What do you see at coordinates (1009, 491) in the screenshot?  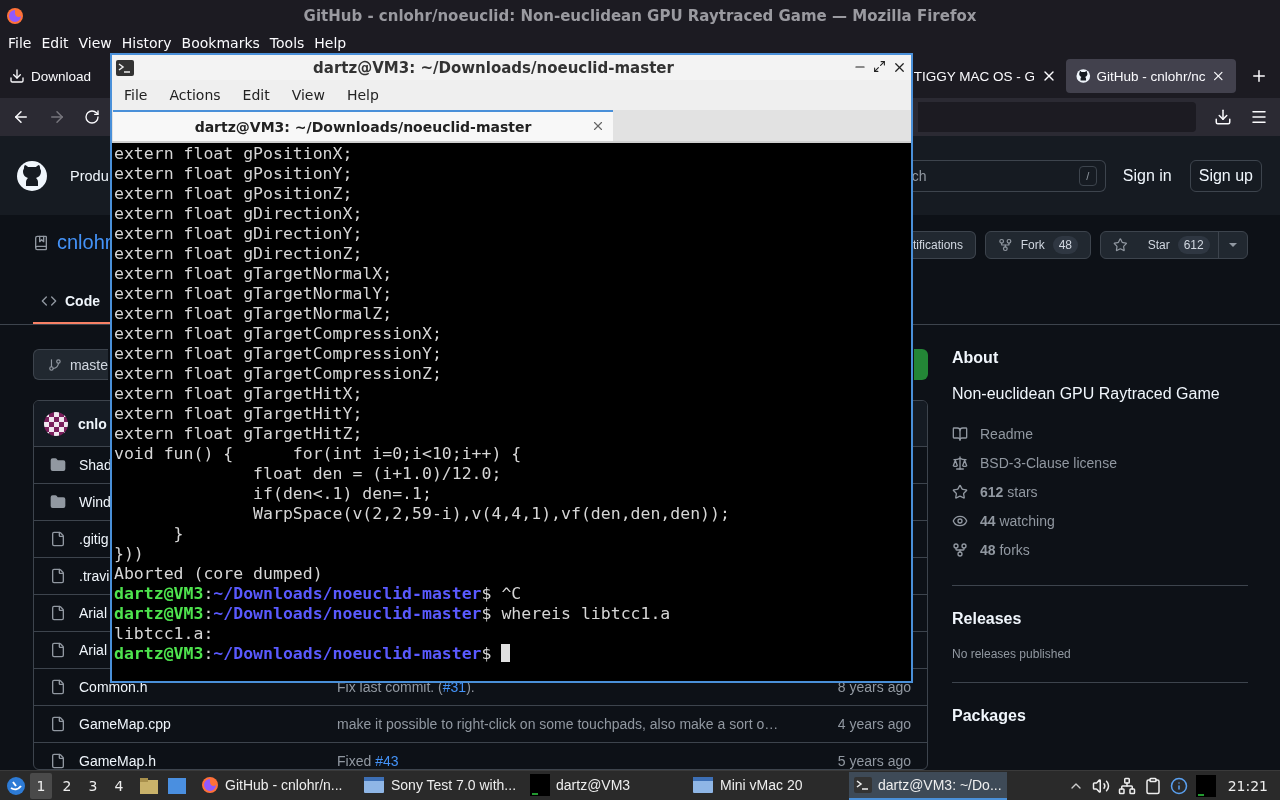 I see `about-link: 612 stars` at bounding box center [1009, 491].